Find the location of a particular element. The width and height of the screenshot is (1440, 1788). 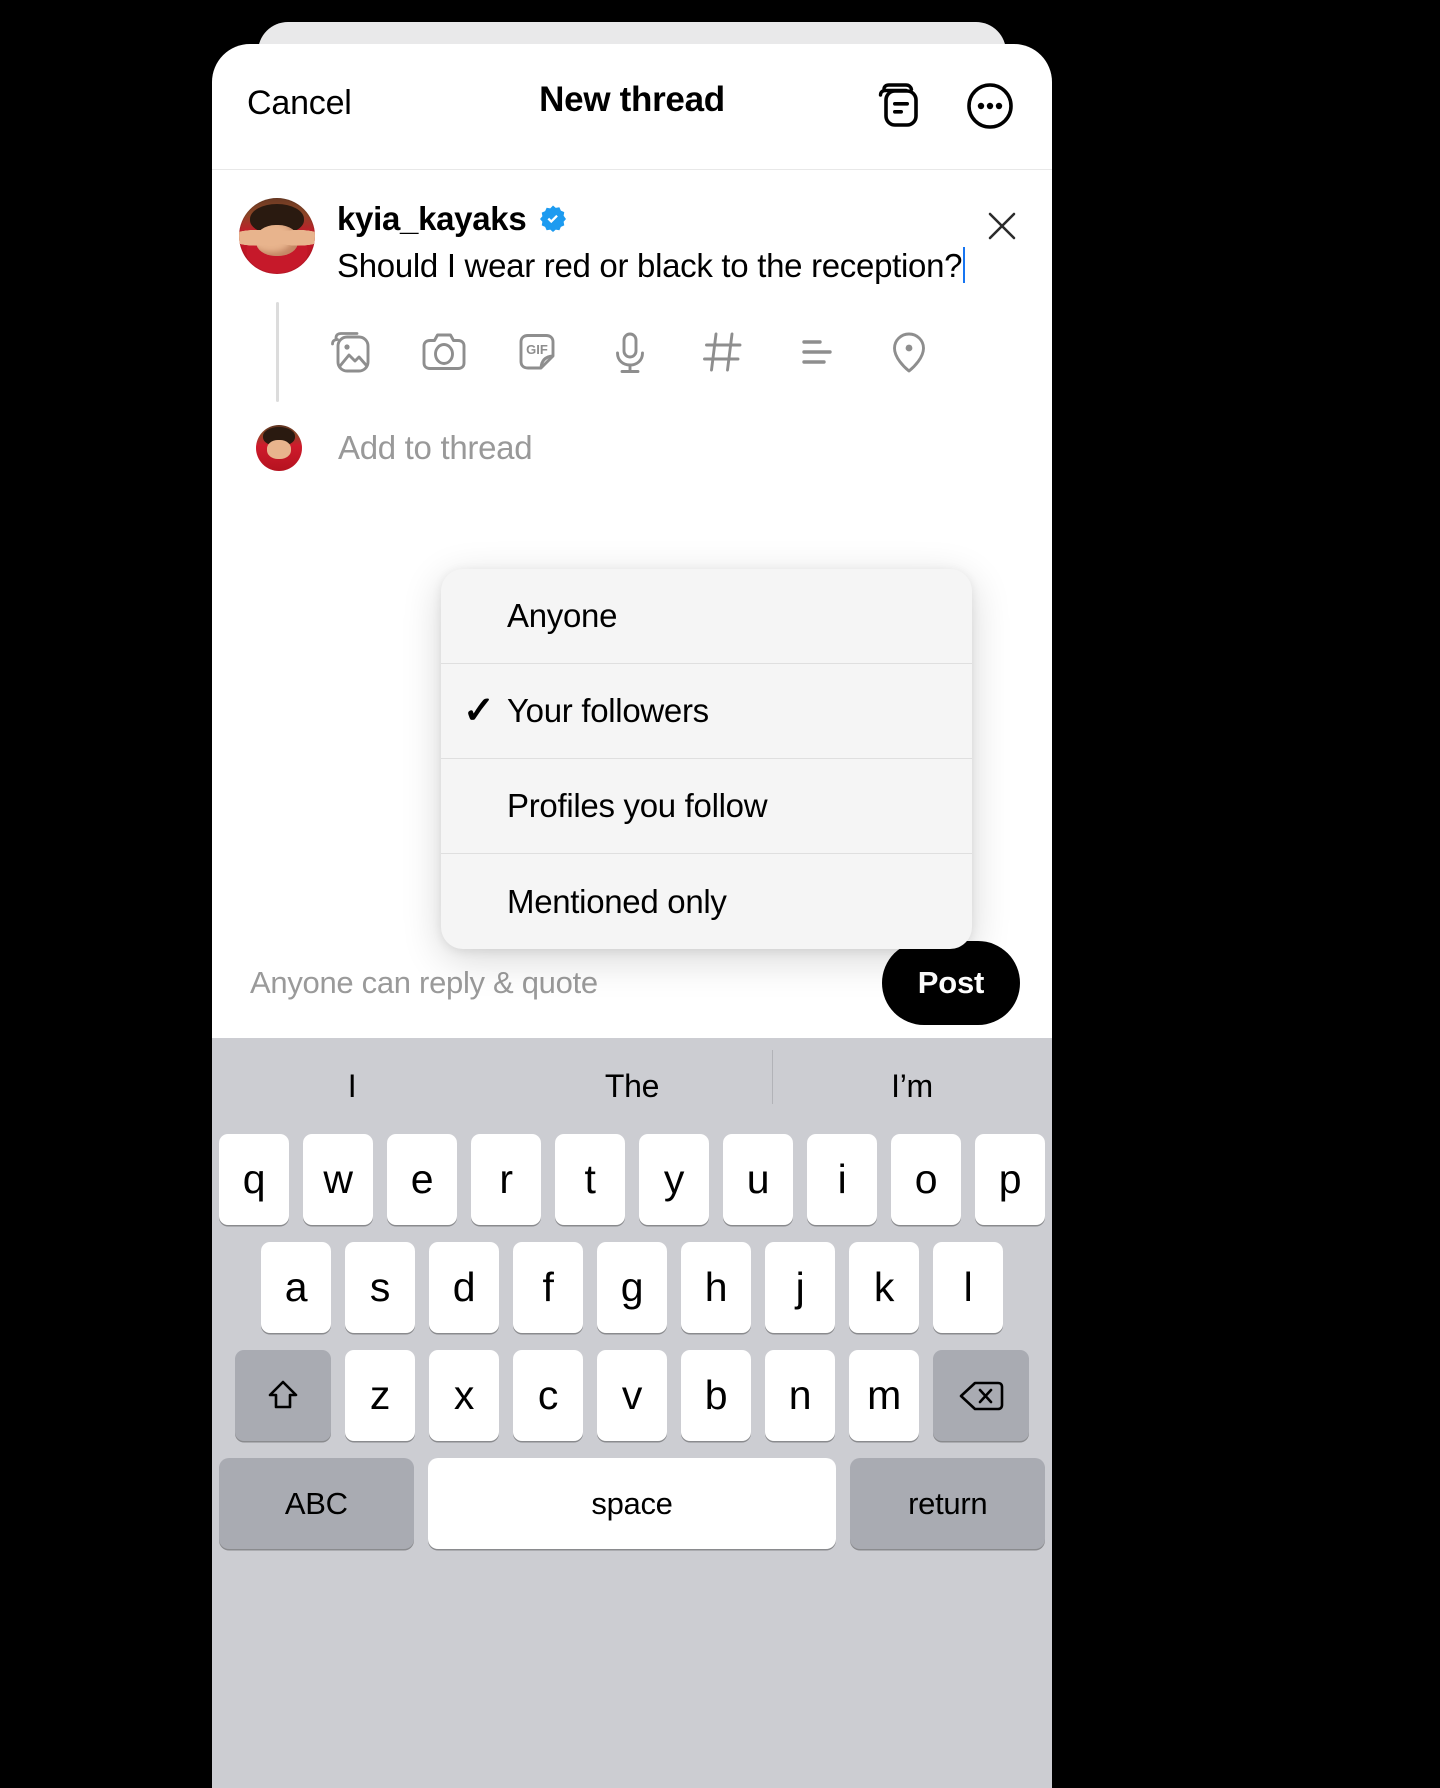

gif-icon: GIF is located at coordinates (536, 352).